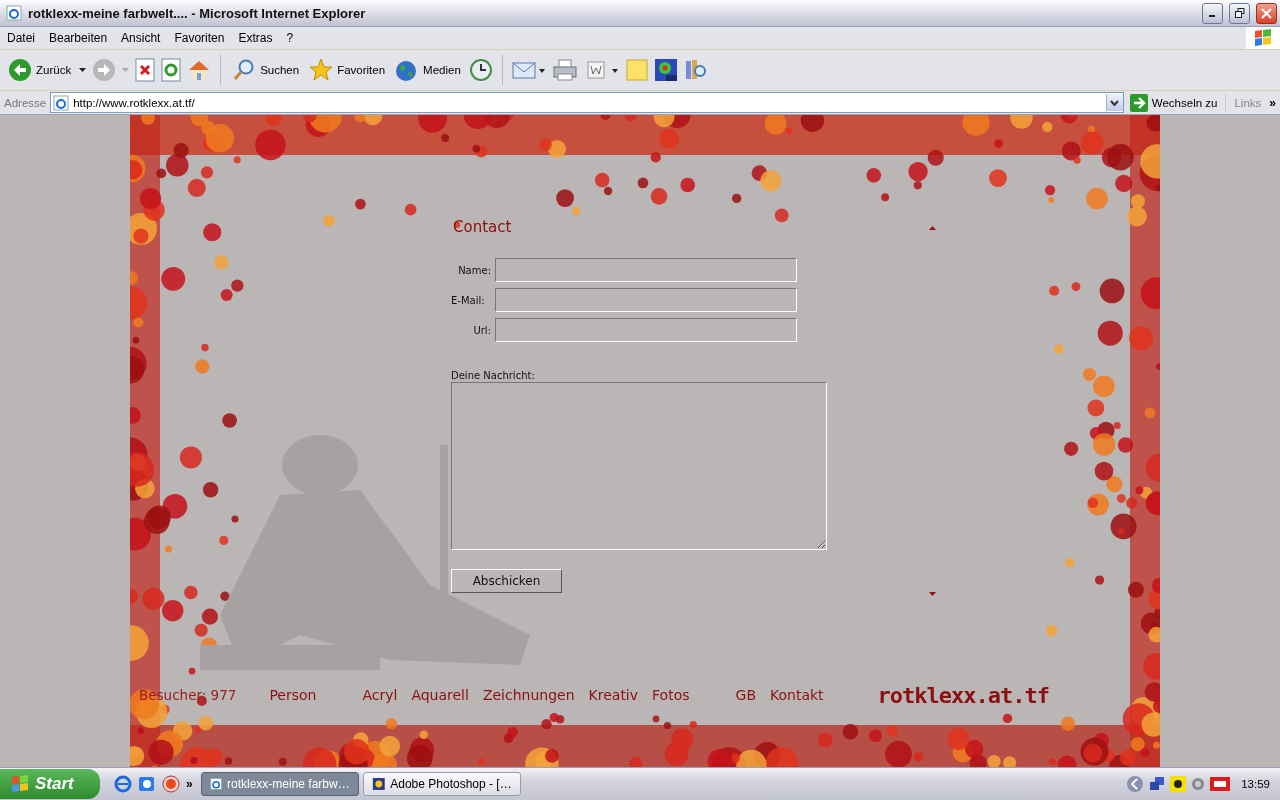 This screenshot has height=800, width=1280. I want to click on minimize-button, so click(1212, 13).